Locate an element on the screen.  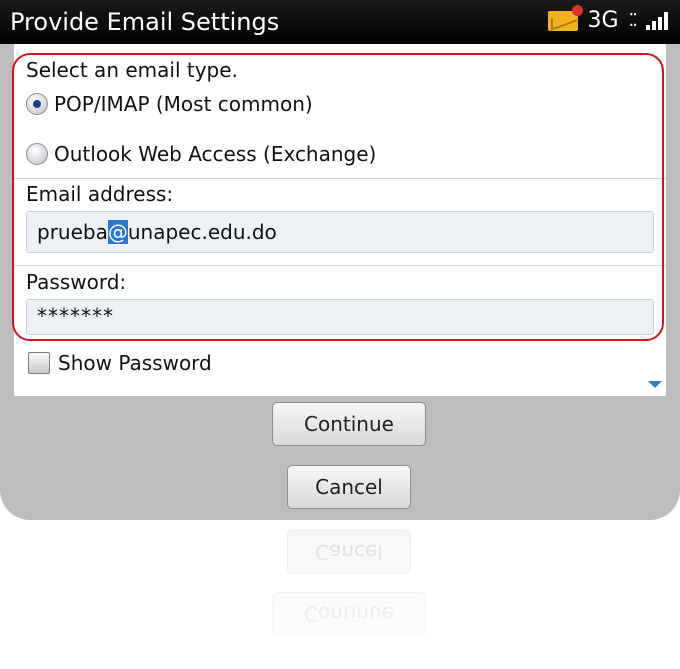
radio-pop-imap-label: POP/IMAP (Most common) is located at coordinates (183, 104).